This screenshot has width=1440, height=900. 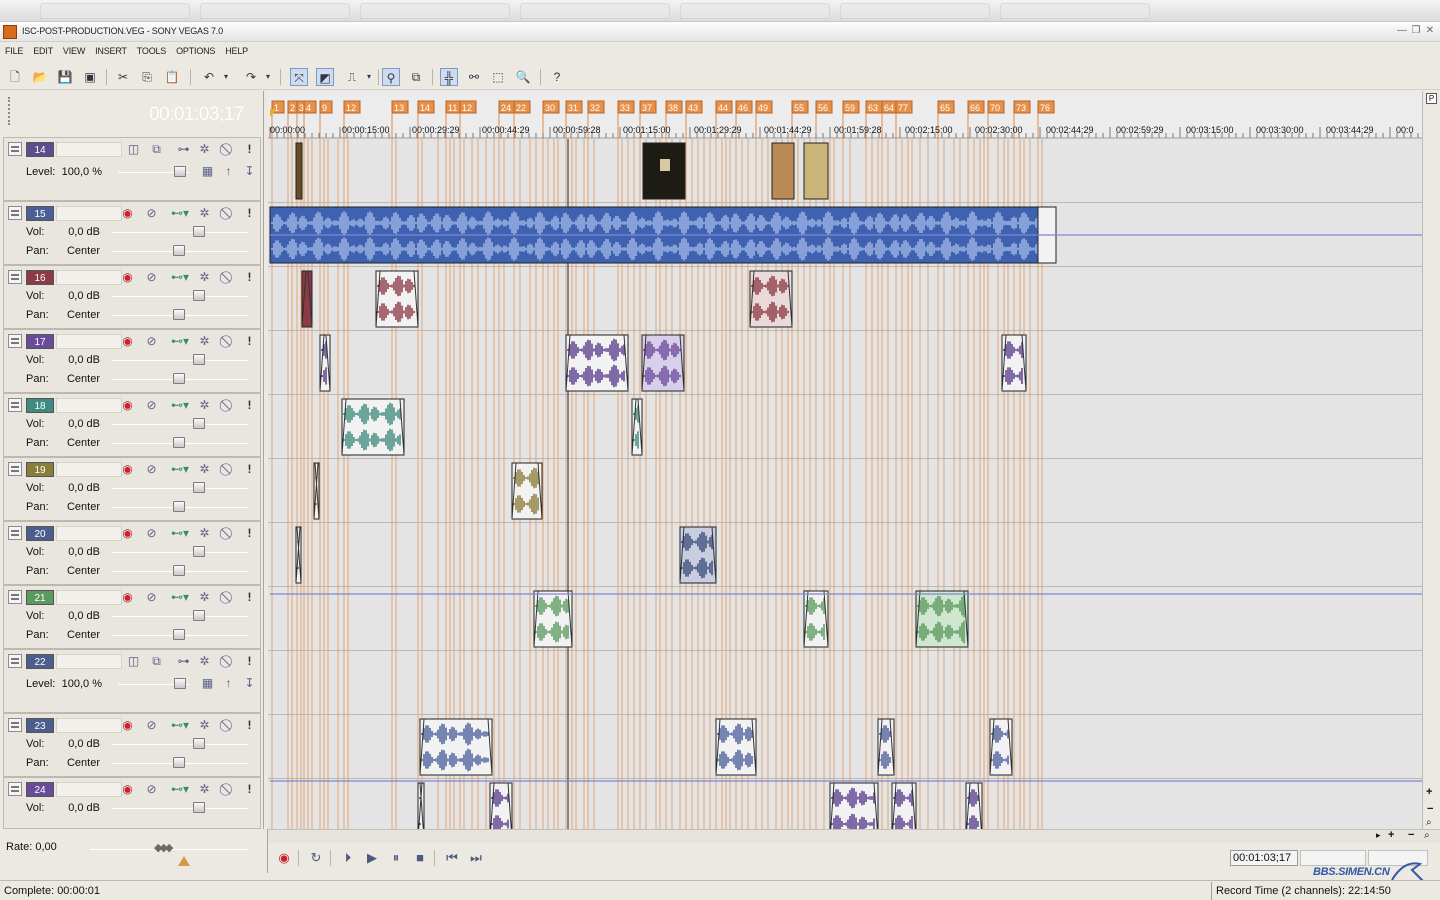 I want to click on close-button: ✕, so click(x=1430, y=31).